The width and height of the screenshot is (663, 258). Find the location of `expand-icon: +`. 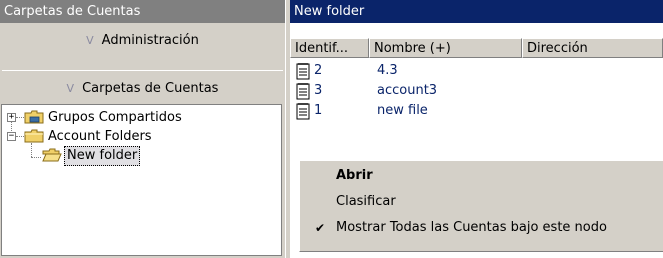

expand-icon: + is located at coordinates (11, 117).